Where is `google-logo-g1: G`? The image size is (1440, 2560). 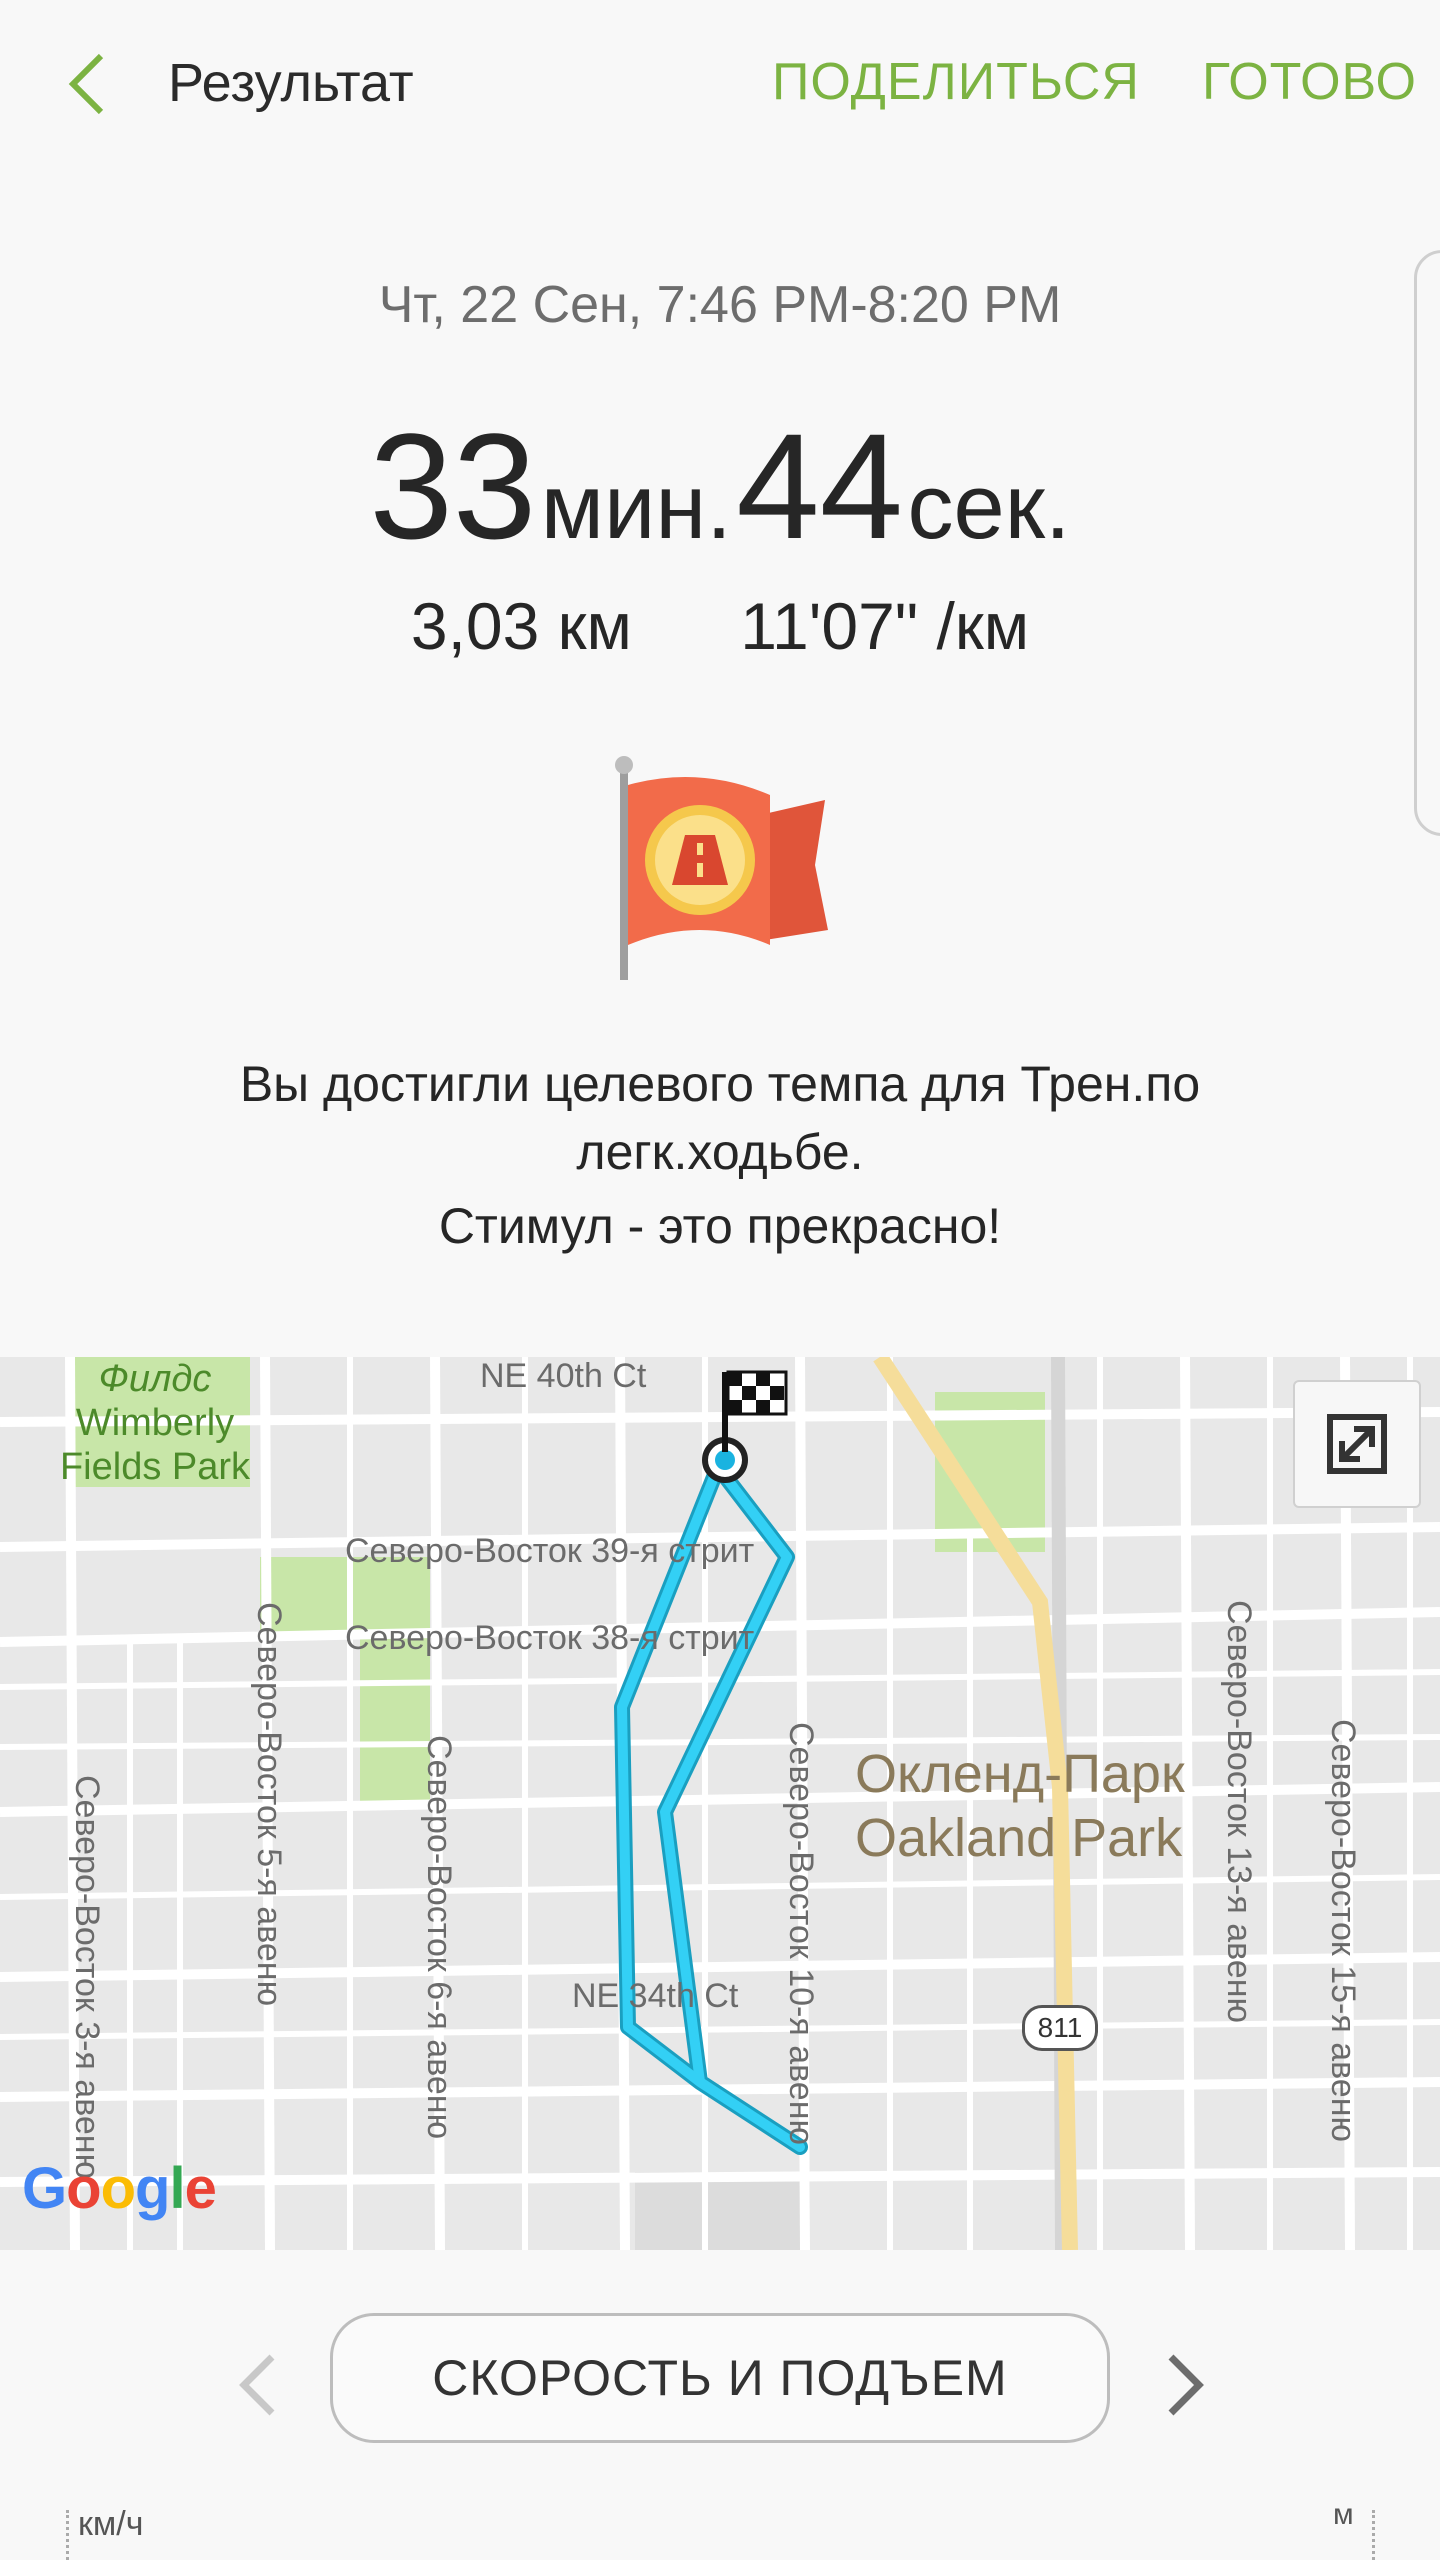
google-logo-g1: G is located at coordinates (44, 2188).